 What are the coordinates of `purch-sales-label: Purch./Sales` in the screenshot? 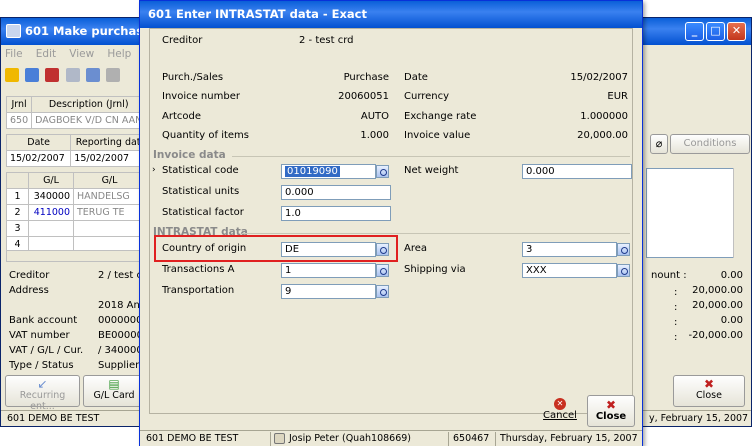 It's located at (193, 77).